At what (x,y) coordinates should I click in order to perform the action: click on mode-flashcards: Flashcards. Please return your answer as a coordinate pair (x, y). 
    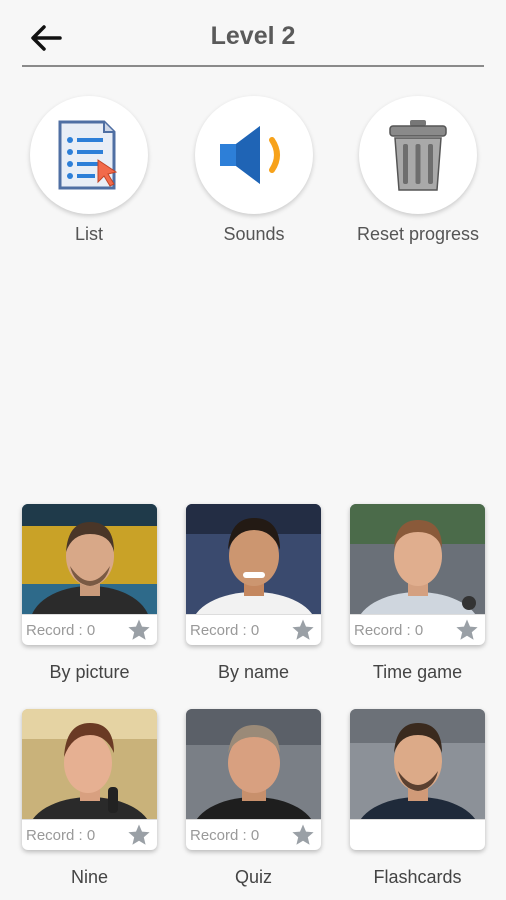
    Looking at the image, I should click on (417, 798).